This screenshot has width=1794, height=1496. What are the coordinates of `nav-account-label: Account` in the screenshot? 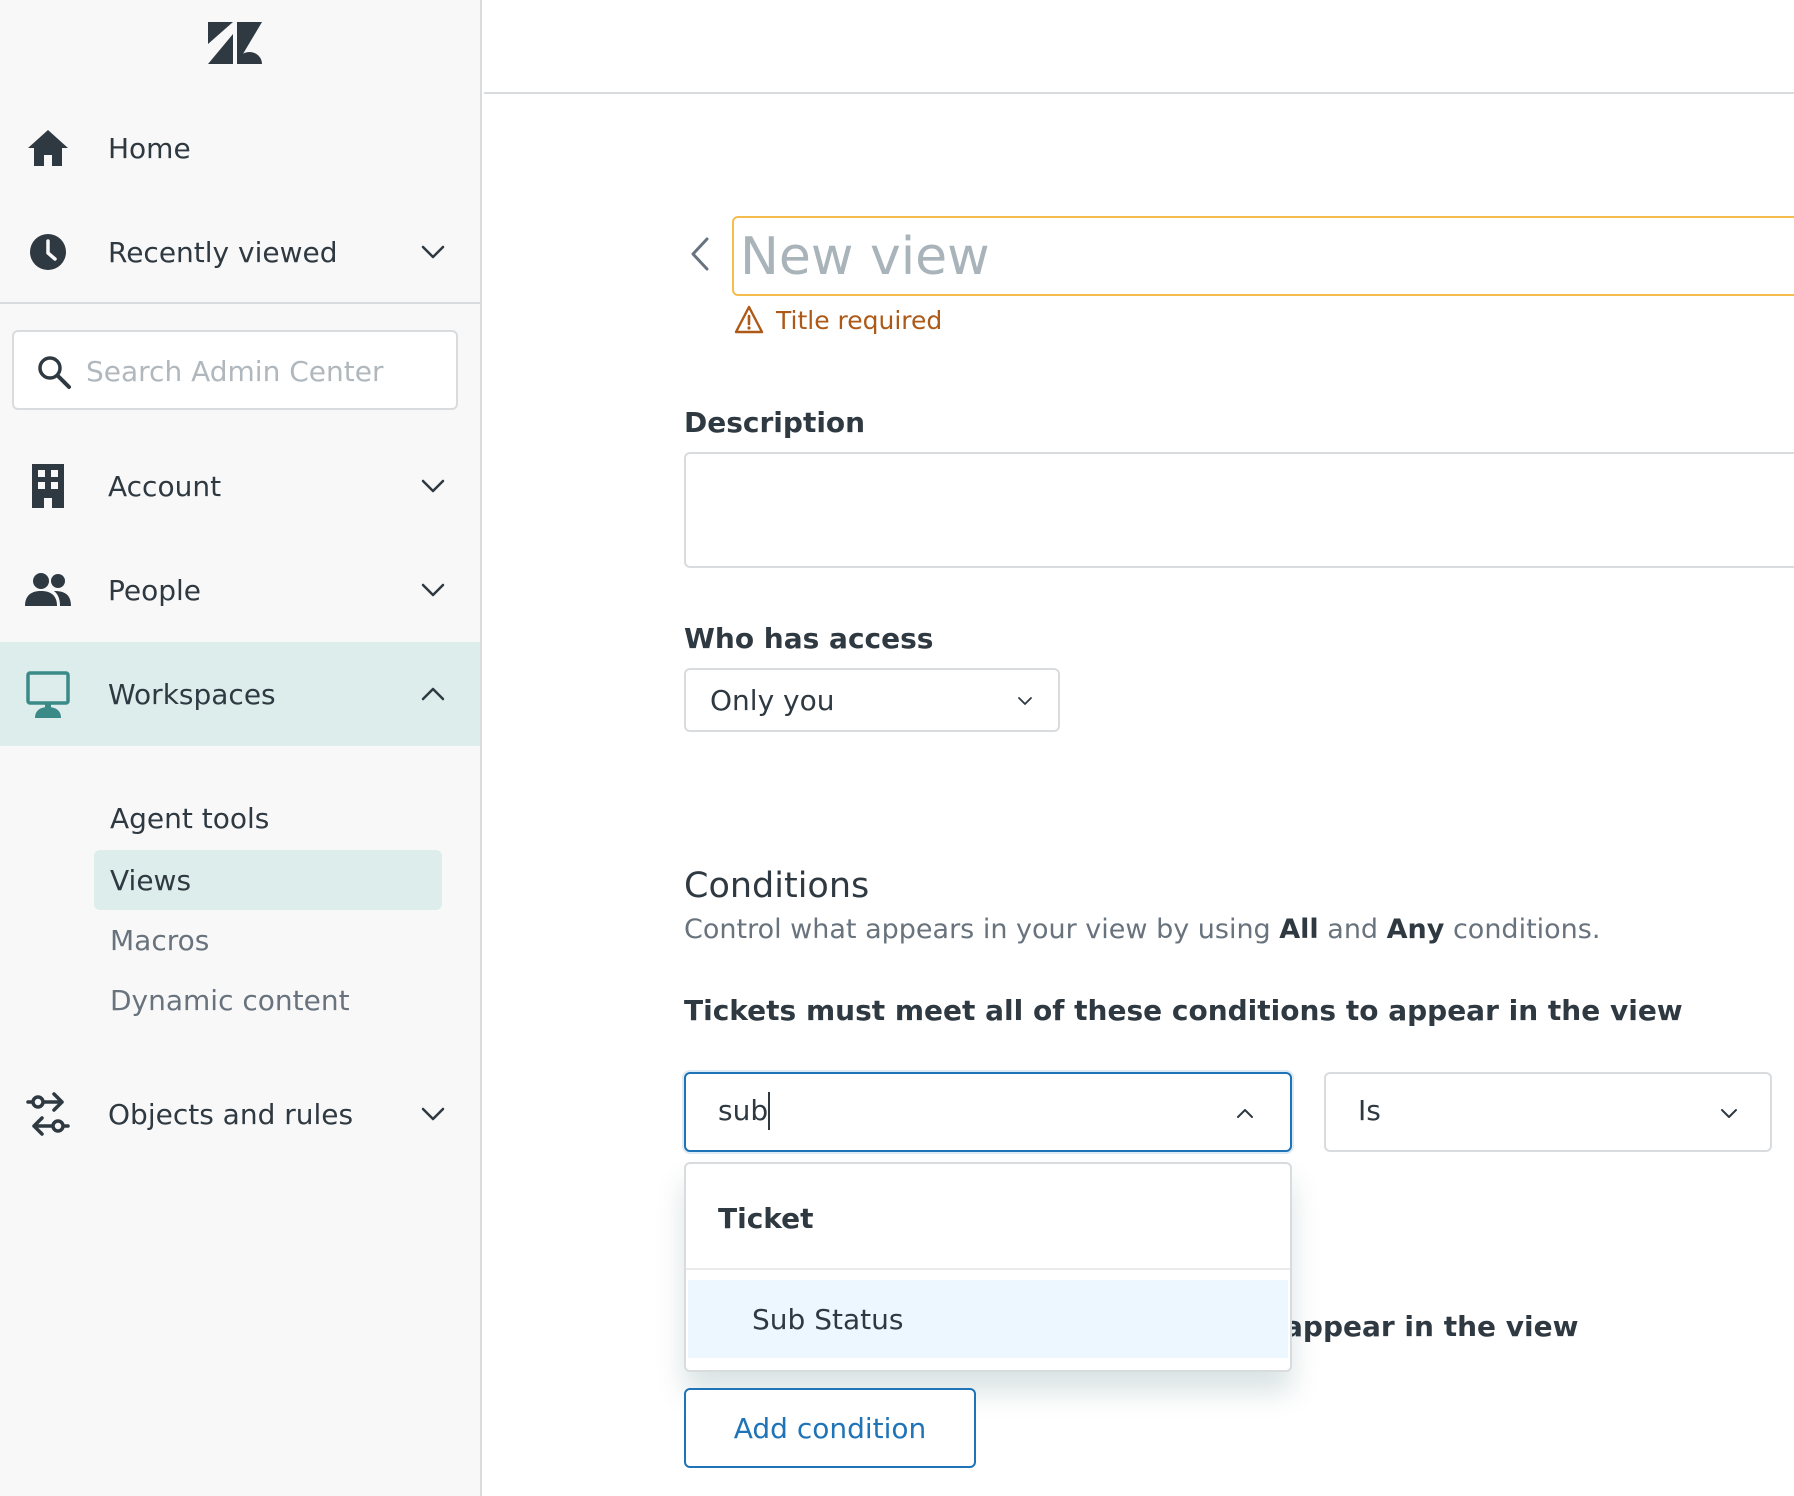 It's located at (165, 486).